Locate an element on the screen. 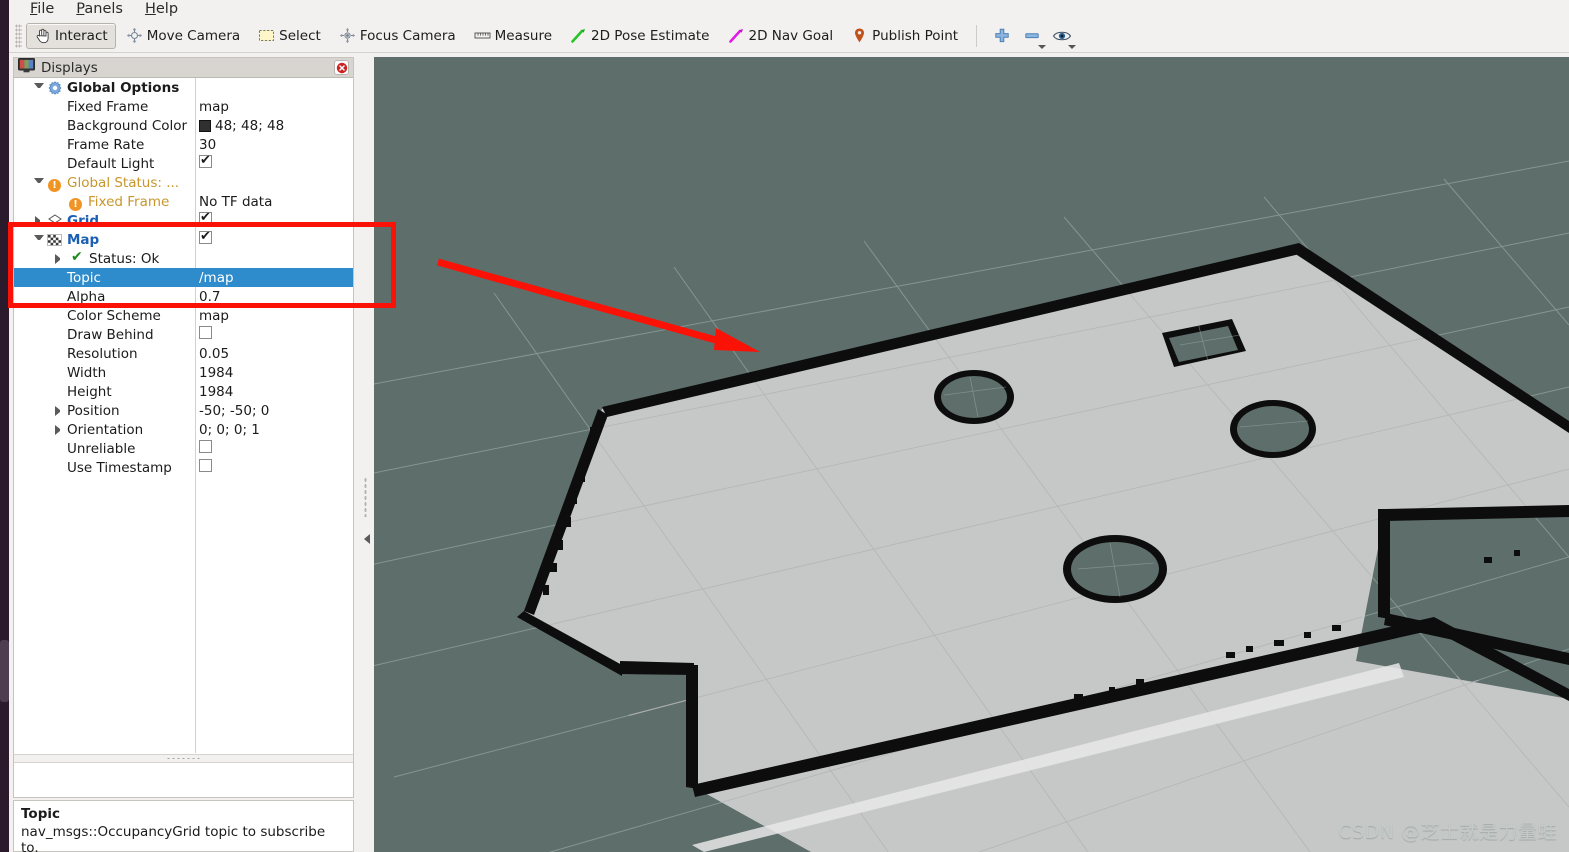  tree-row-orientation: Orientation 0; 0; 0; 1 is located at coordinates (183, 429).